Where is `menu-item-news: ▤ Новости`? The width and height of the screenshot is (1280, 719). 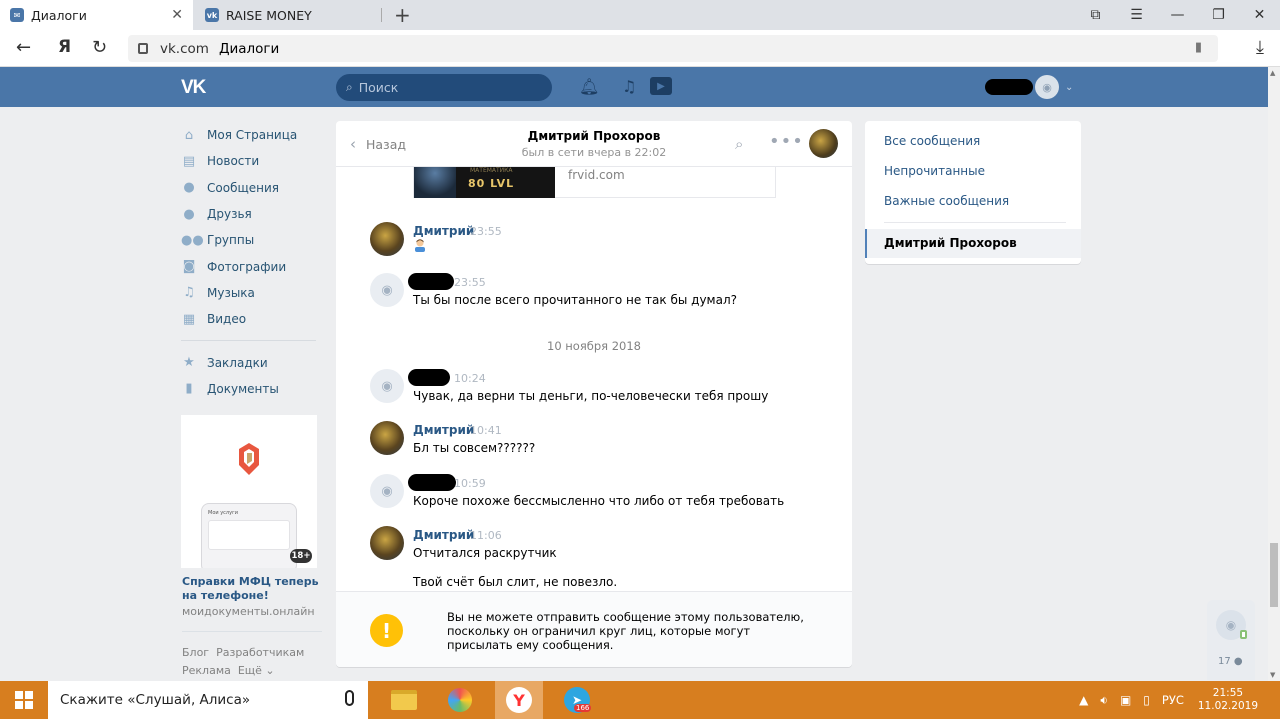 menu-item-news: ▤ Новости is located at coordinates (251, 161).